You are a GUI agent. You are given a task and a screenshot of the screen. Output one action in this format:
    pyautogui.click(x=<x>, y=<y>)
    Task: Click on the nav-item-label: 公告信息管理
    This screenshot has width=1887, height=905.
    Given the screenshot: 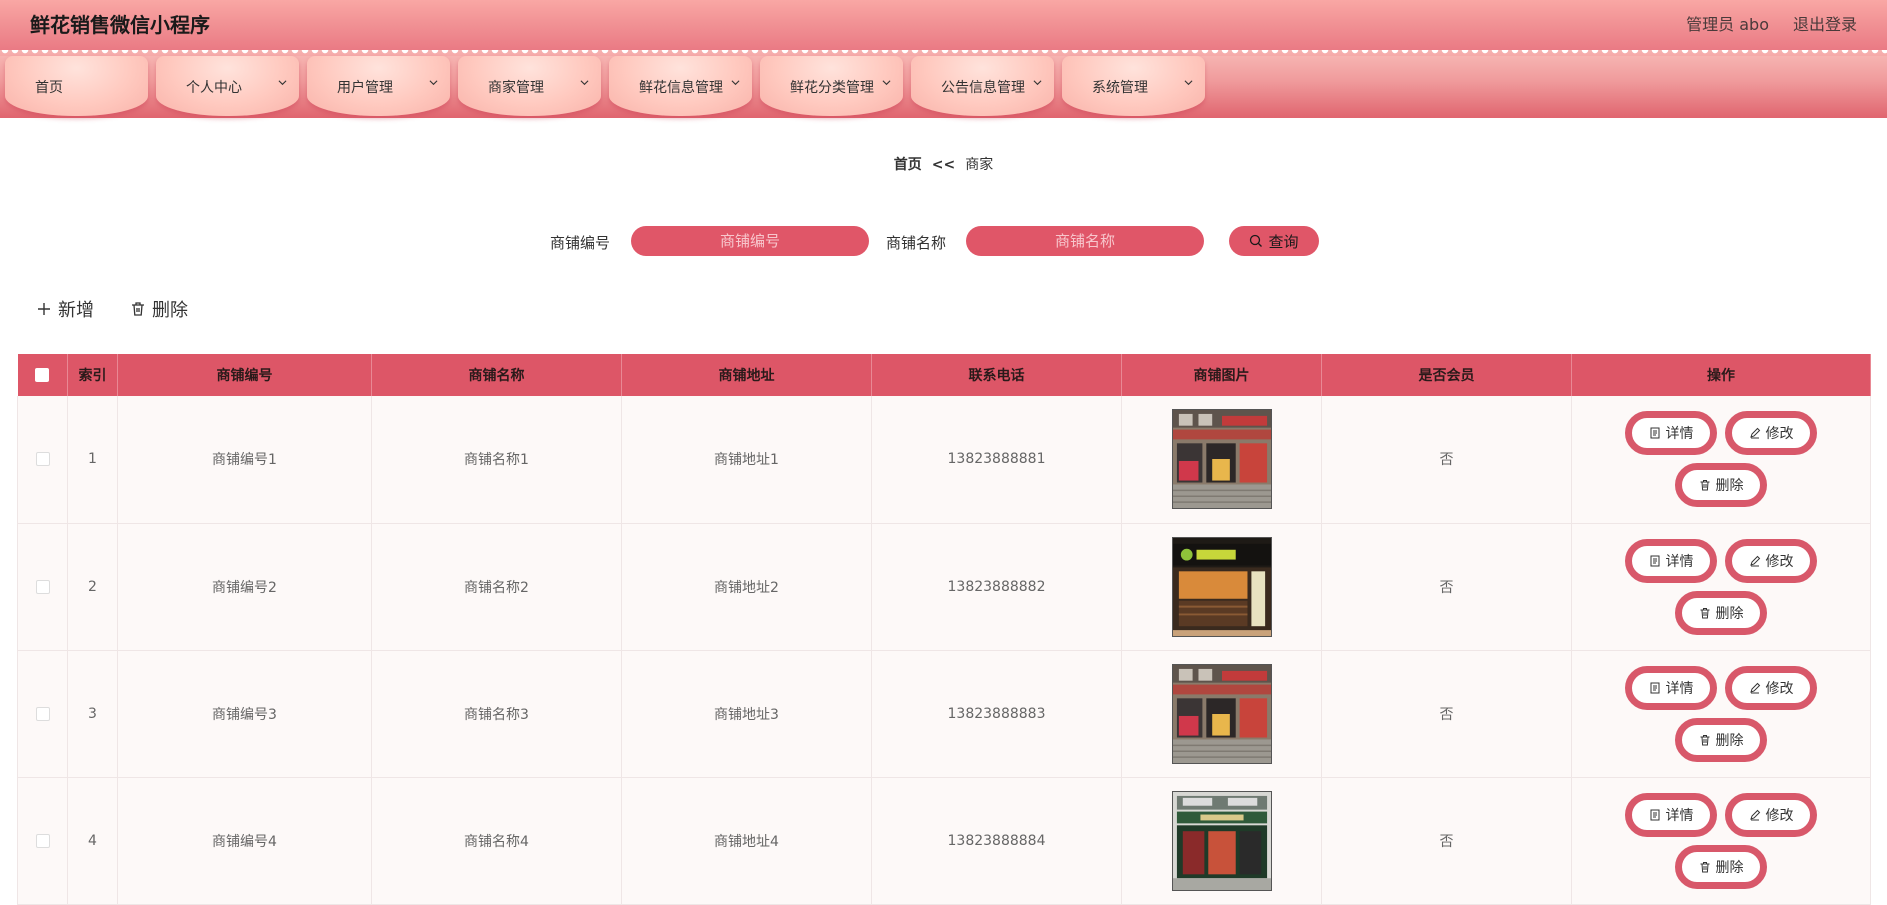 What is the action you would take?
    pyautogui.click(x=983, y=88)
    